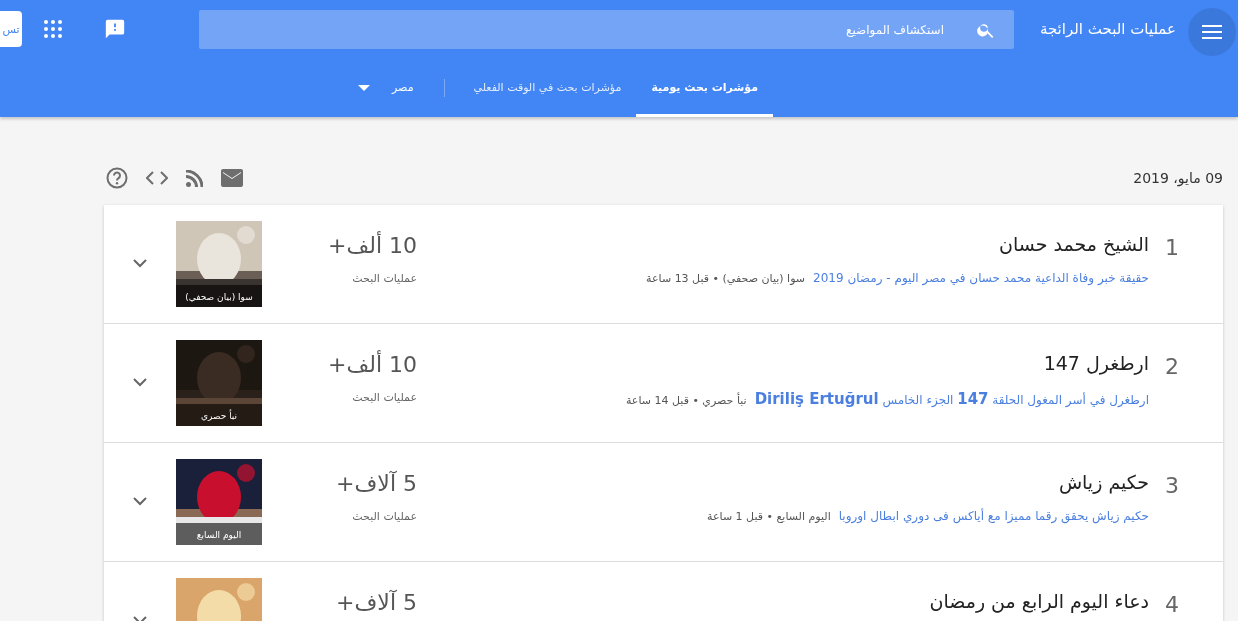  I want to click on rank-number: 4, so click(1172, 604).